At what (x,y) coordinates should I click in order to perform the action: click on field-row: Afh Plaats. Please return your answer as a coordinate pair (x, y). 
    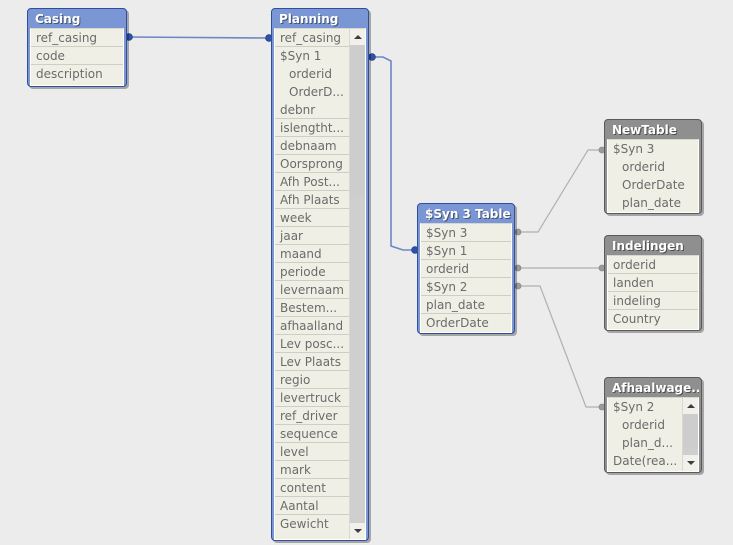
    Looking at the image, I should click on (312, 200).